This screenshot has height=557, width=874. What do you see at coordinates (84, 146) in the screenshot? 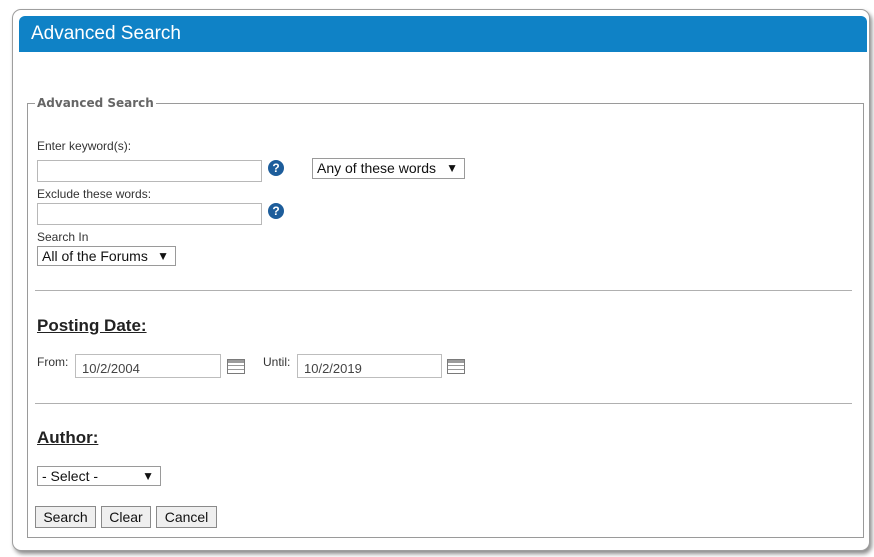
I see `keywords-label: Enter keyword(s):` at bounding box center [84, 146].